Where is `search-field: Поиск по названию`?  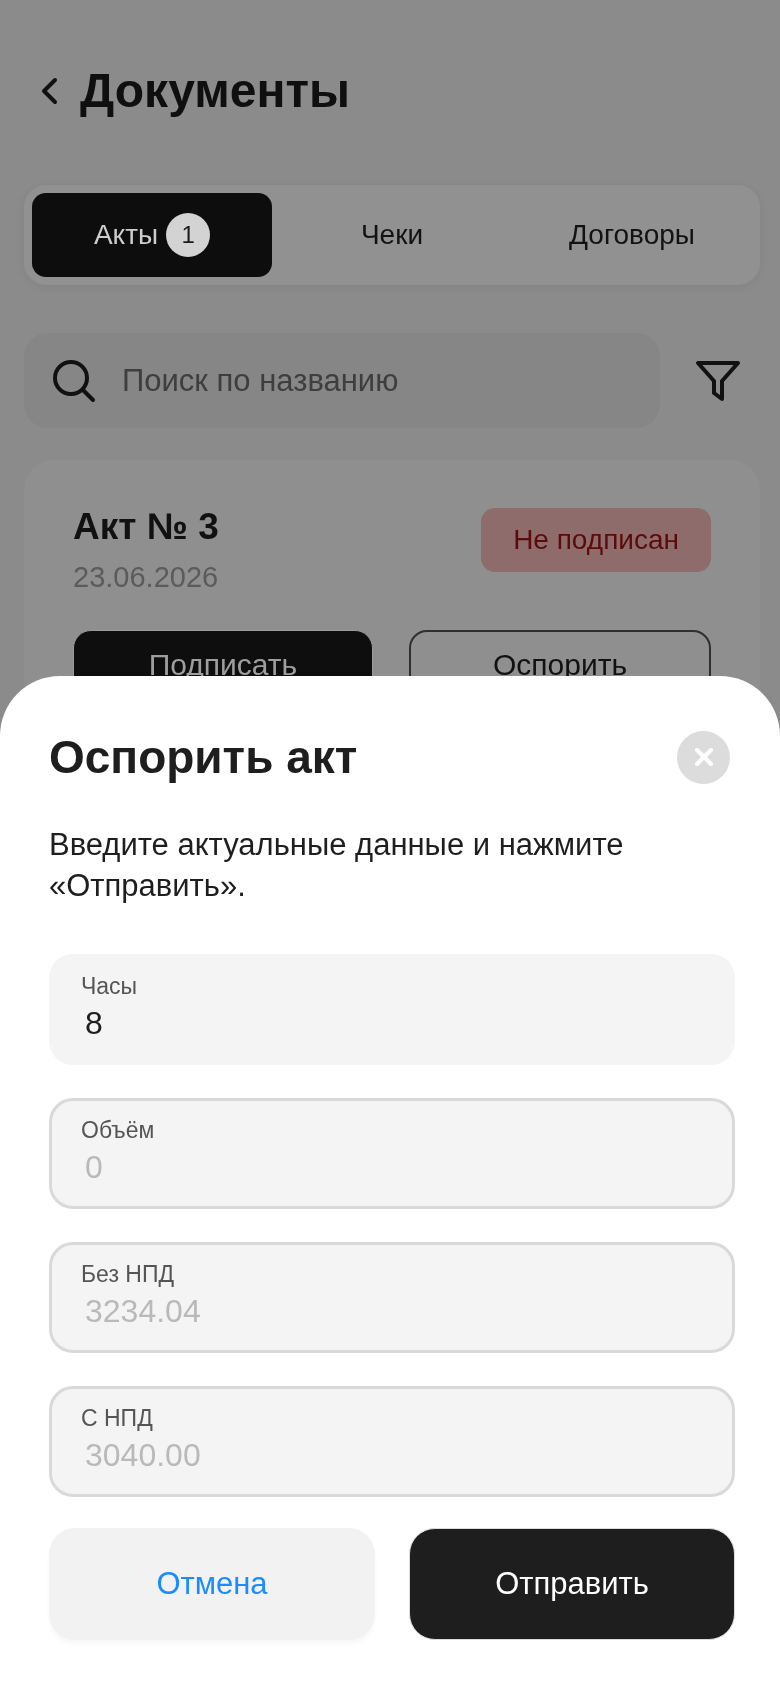
search-field: Поиск по названию is located at coordinates (342, 380).